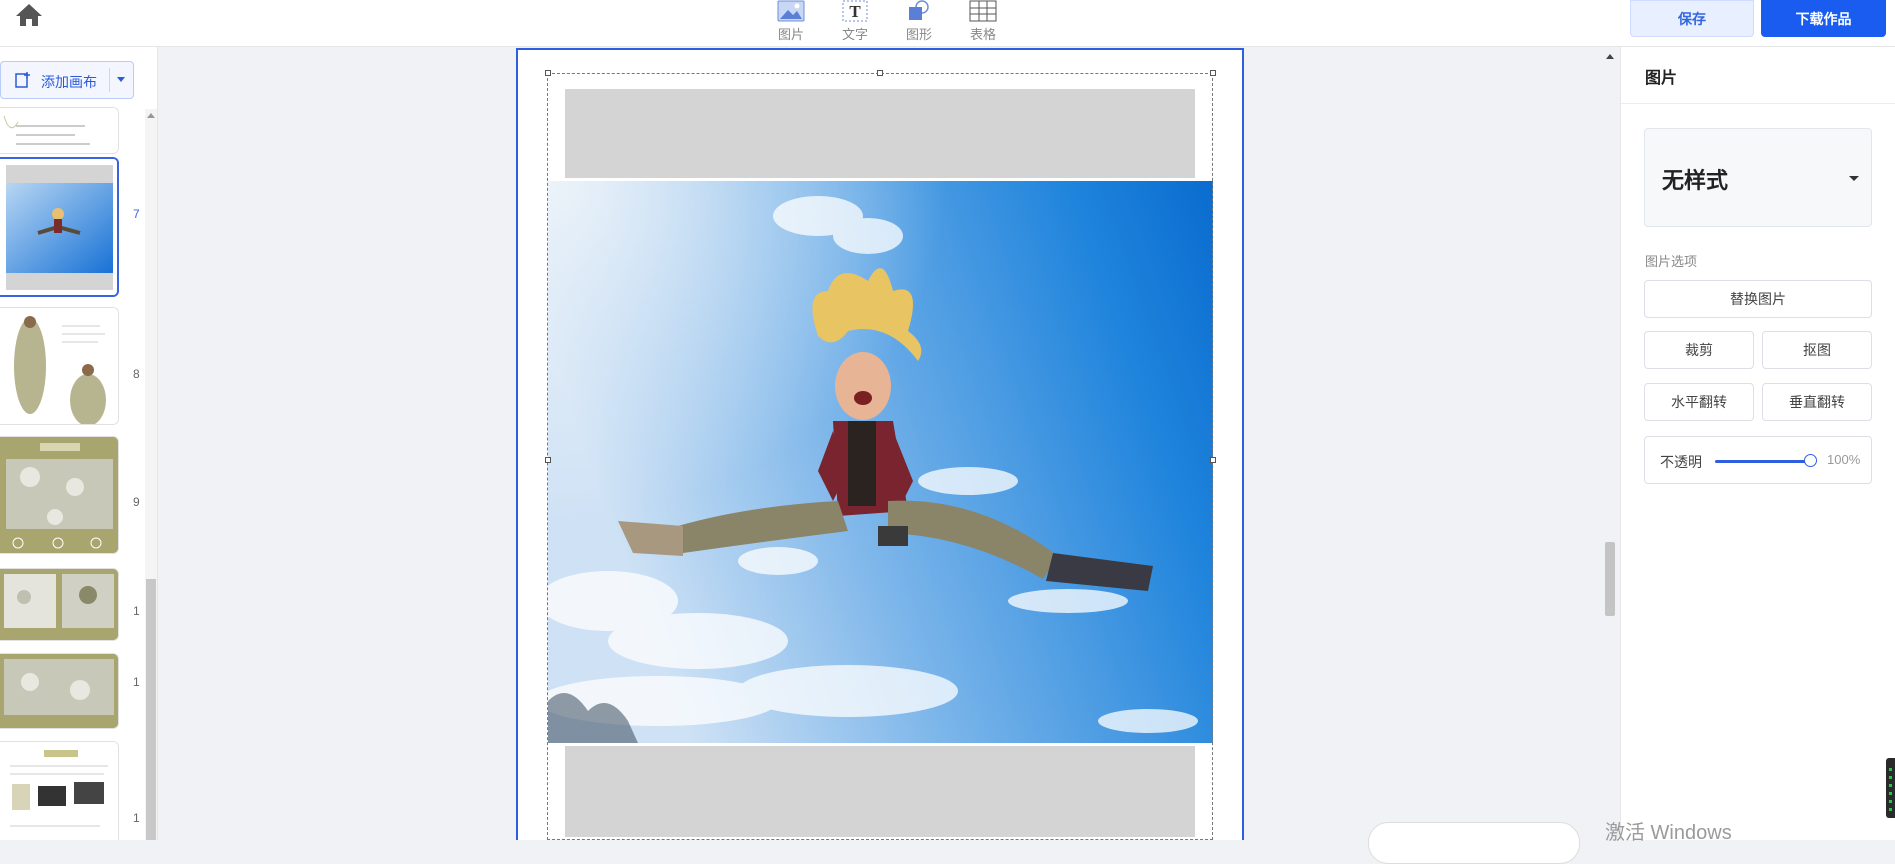 Image resolution: width=1895 pixels, height=864 pixels. Describe the element at coordinates (1661, 78) in the screenshot. I see `panel-title: 图片` at that location.